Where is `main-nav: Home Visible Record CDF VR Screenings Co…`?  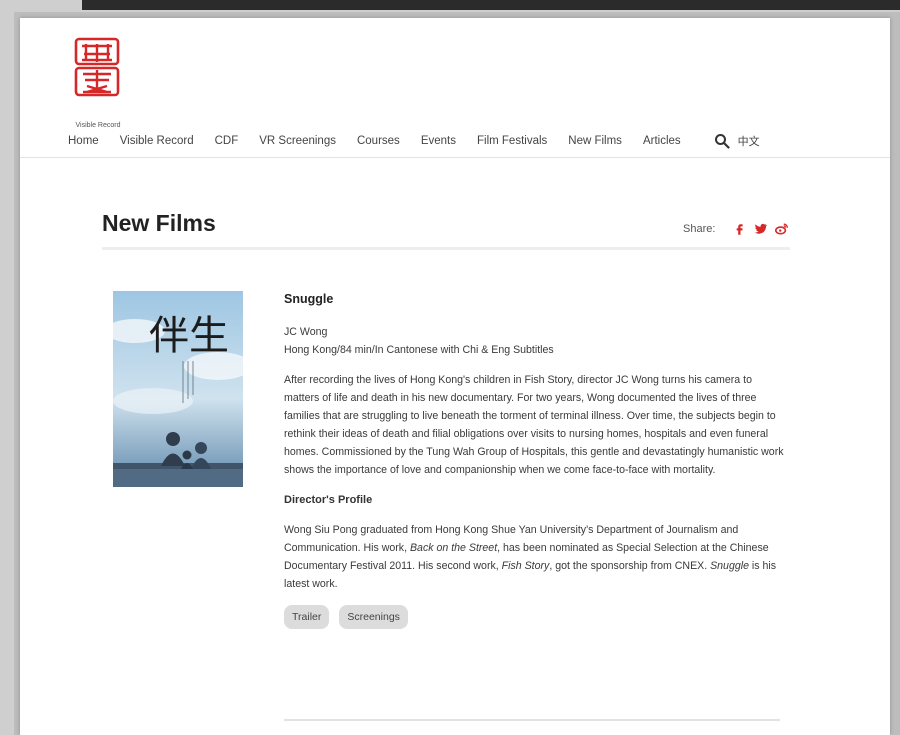
main-nav: Home Visible Record CDF VR Screenings Co… is located at coordinates (414, 141).